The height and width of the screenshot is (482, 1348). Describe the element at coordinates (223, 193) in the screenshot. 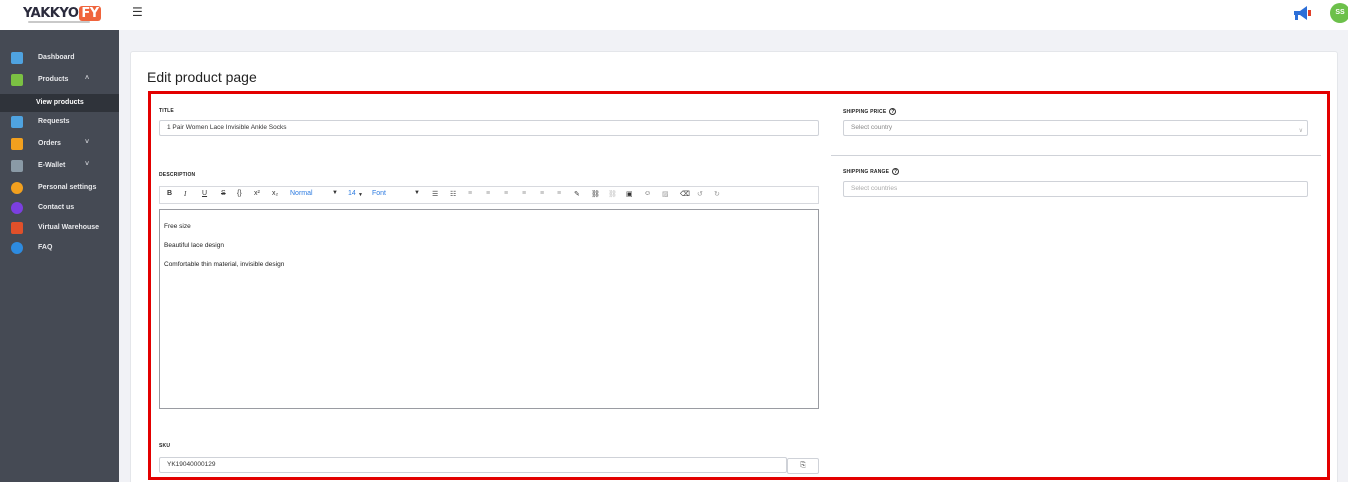

I see `strikethrough-button: S` at that location.